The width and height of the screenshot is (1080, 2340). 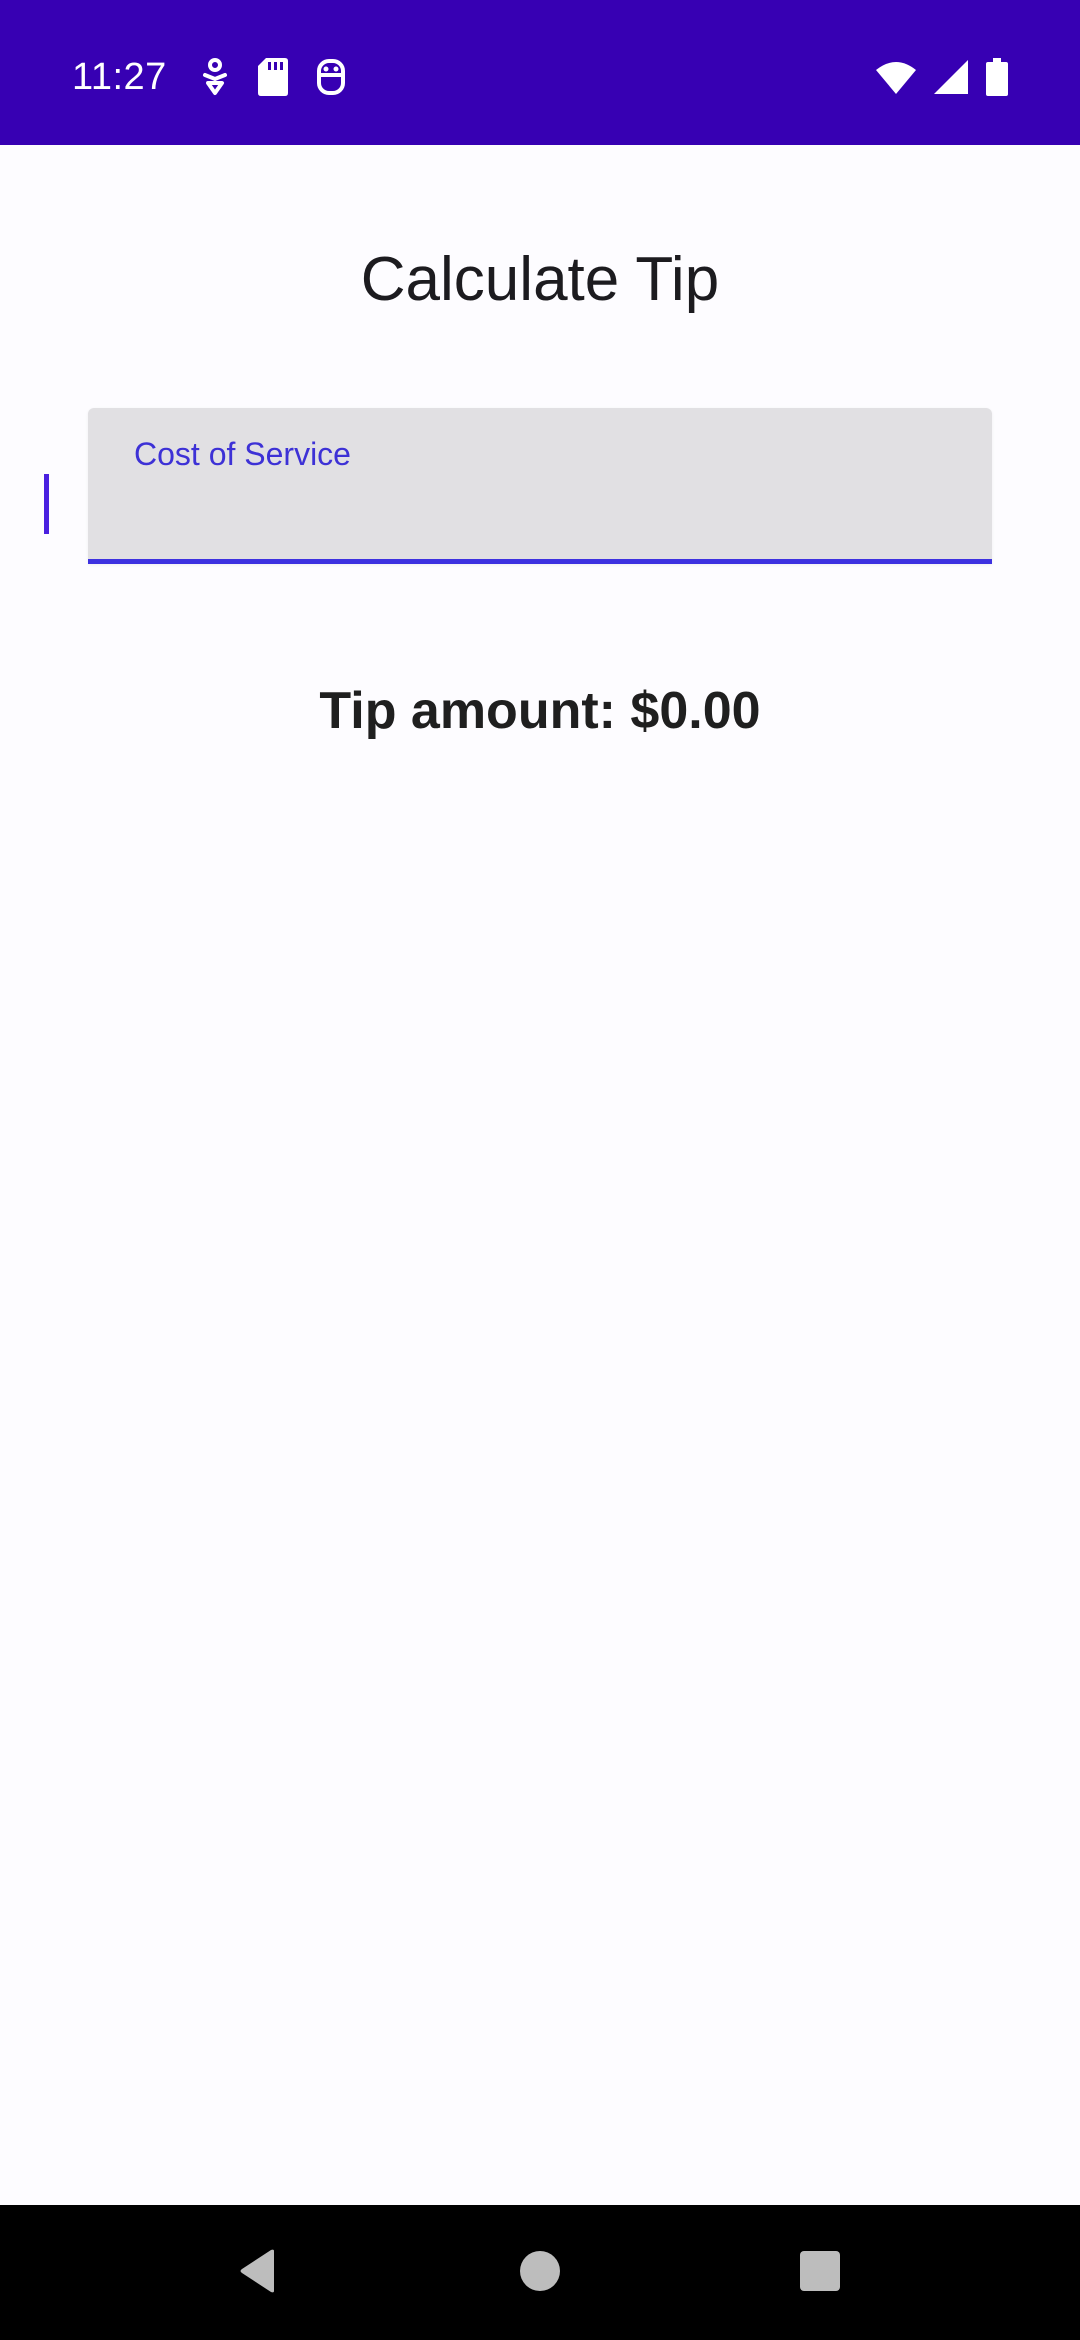 I want to click on back-triangle-icon, so click(x=258, y=2273).